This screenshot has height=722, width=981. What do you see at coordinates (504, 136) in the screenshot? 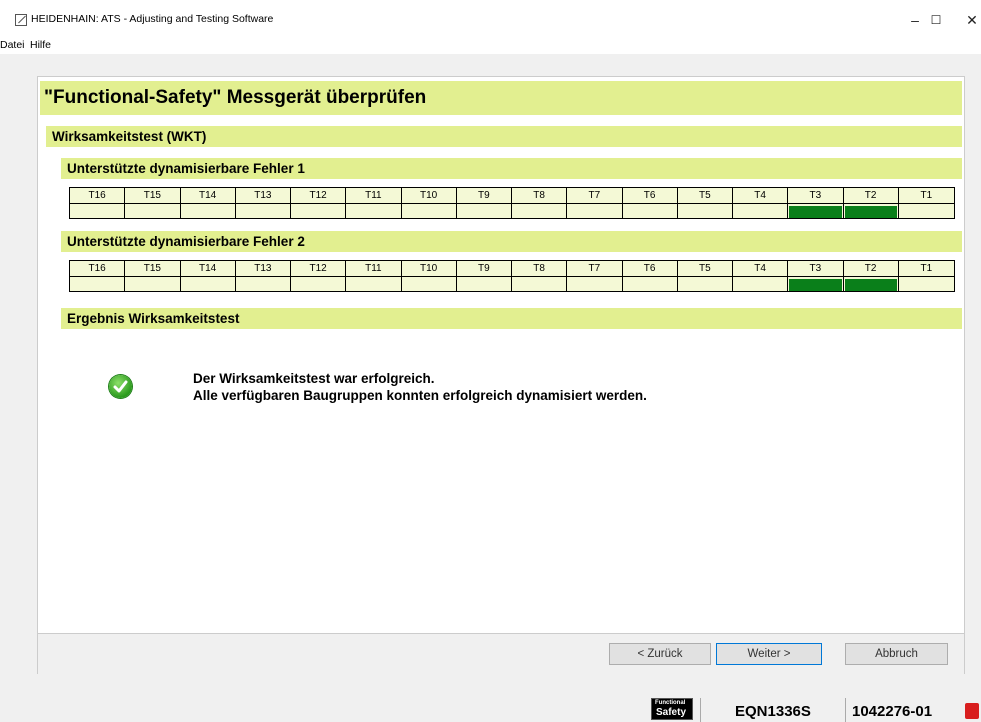
I see `section-wkt: Wirksamkeitstest (WKT)` at bounding box center [504, 136].